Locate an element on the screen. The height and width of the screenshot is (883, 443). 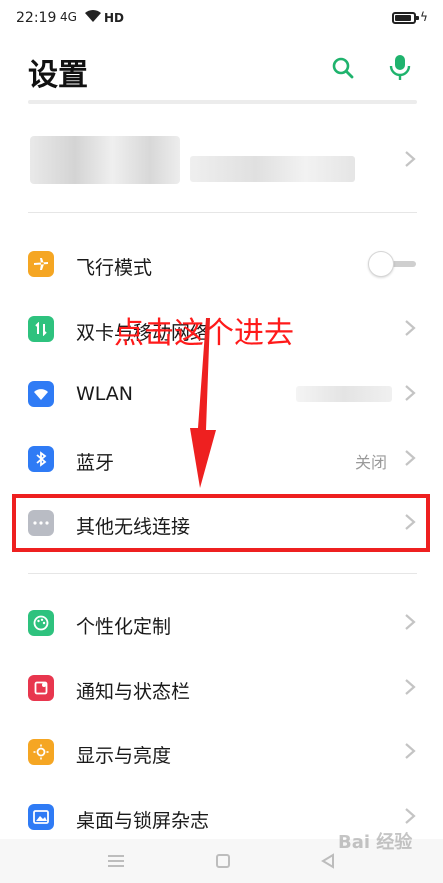
account-row is located at coordinates (221, 163).